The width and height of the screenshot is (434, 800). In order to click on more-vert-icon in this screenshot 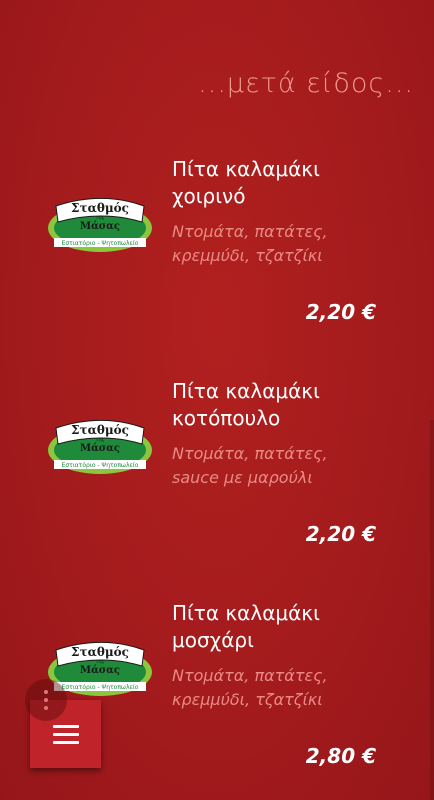, I will do `click(46, 700)`.